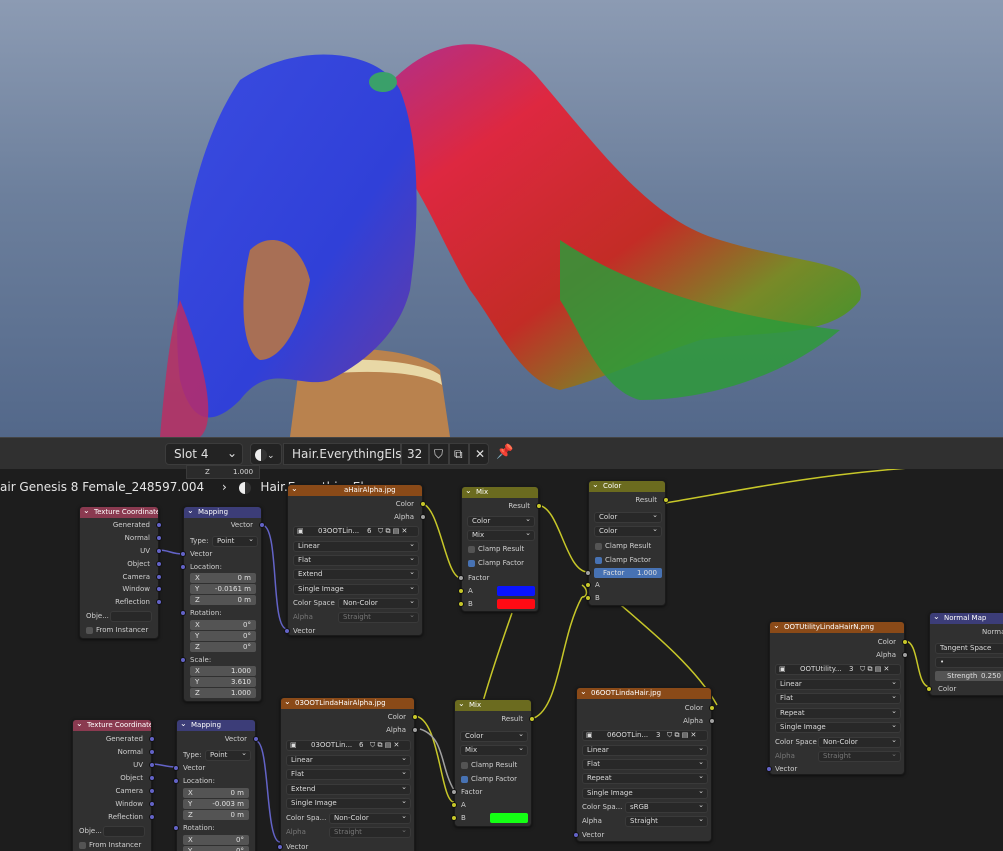 The width and height of the screenshot is (1003, 851). What do you see at coordinates (415, 454) in the screenshot?
I see `material-users-count: 32` at bounding box center [415, 454].